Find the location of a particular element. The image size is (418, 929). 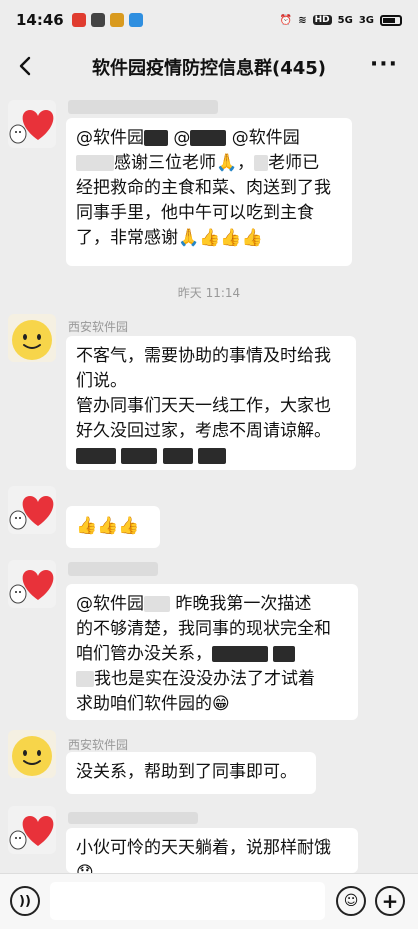

message-line: @软件园 昨晚我第一次描述 is located at coordinates (194, 604).